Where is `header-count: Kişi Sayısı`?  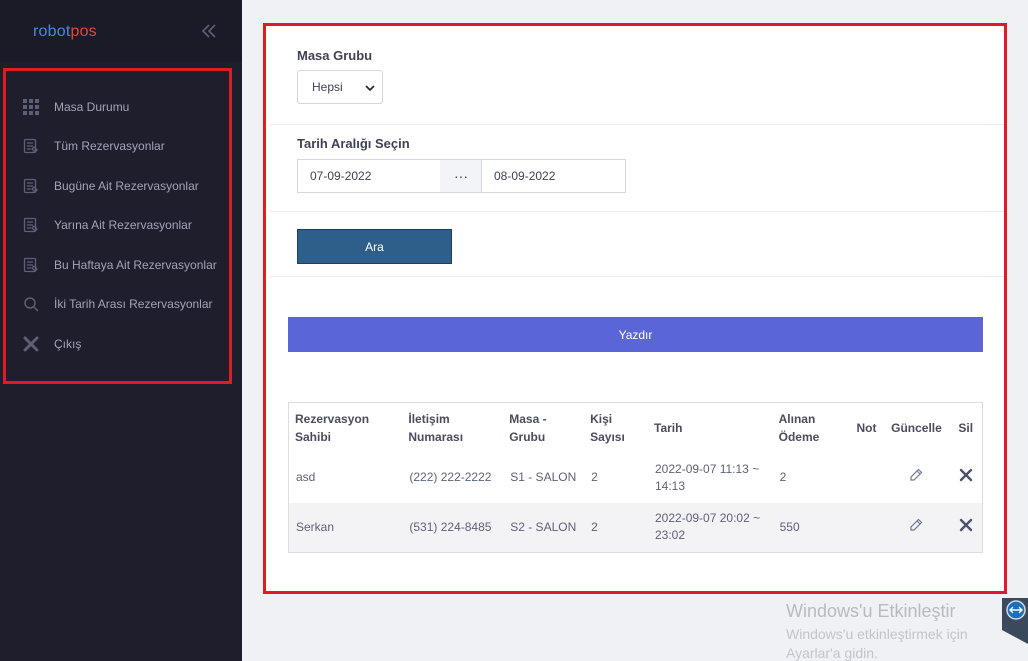
header-count: Kişi Sayısı is located at coordinates (607, 427).